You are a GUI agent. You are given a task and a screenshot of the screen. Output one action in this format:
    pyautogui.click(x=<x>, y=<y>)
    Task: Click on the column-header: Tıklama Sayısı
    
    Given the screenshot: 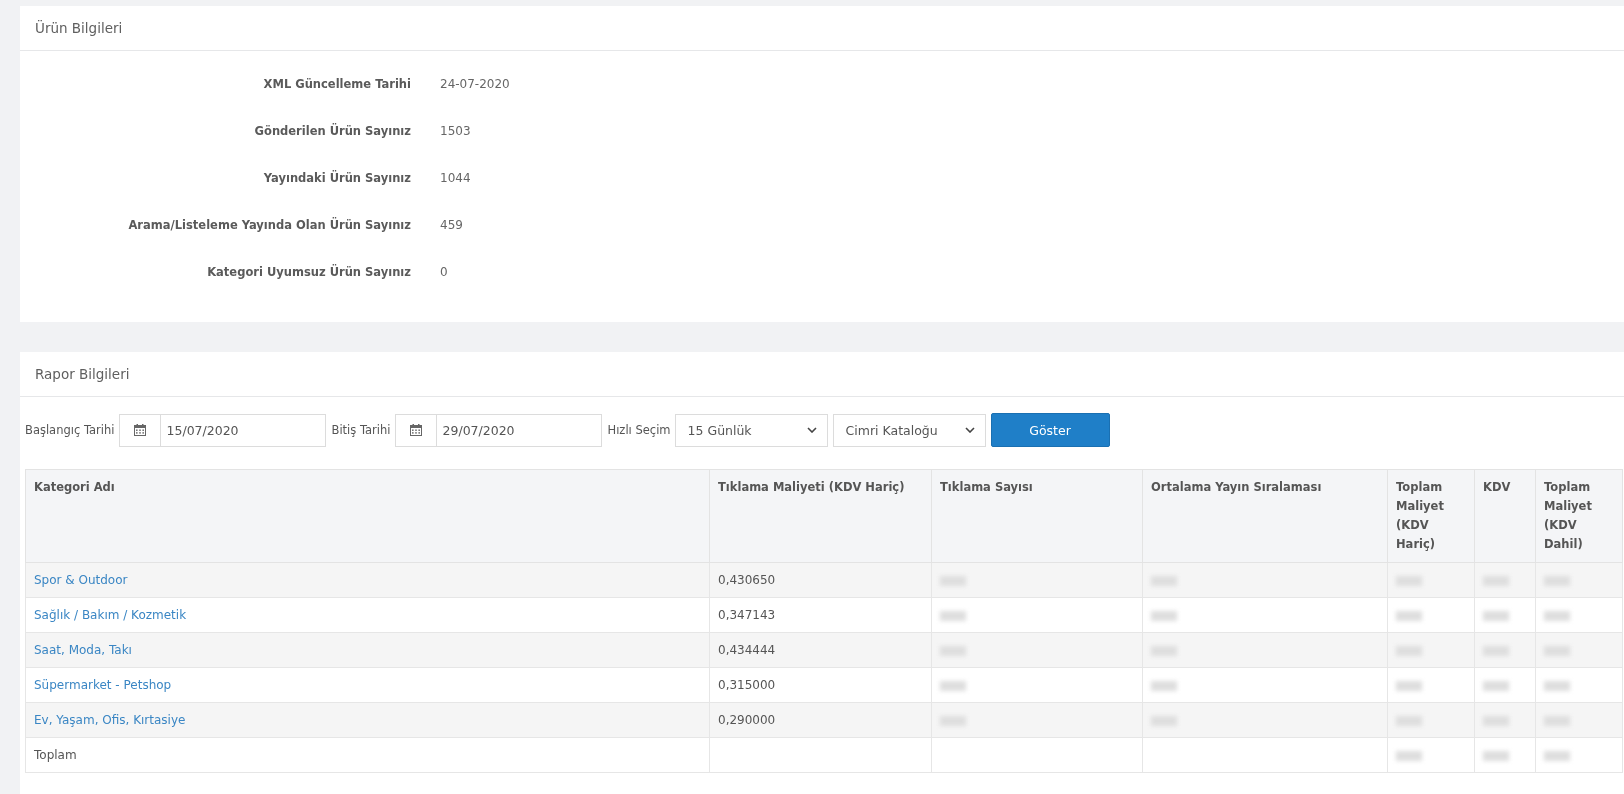 What is the action you would take?
    pyautogui.click(x=1037, y=516)
    